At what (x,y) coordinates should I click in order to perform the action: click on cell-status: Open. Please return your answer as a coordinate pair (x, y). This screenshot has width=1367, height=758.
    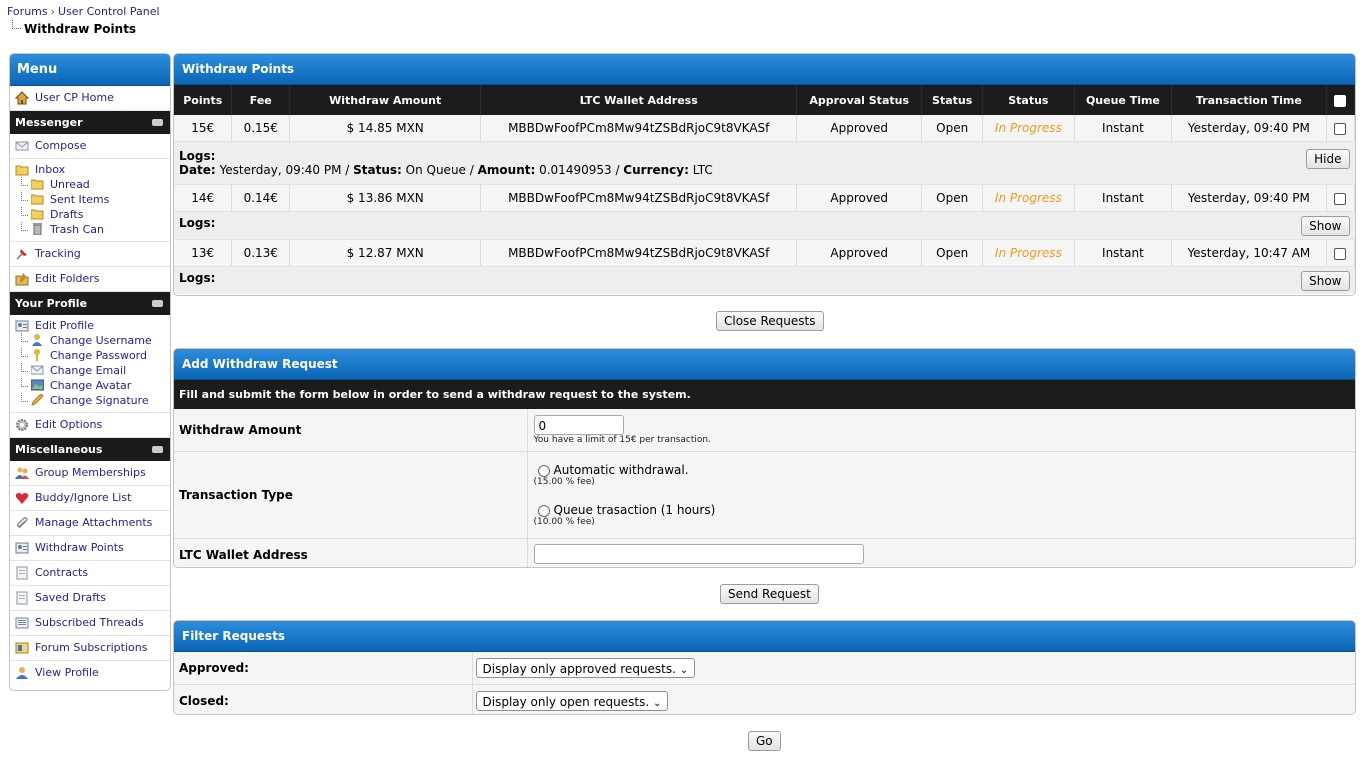
    Looking at the image, I should click on (952, 128).